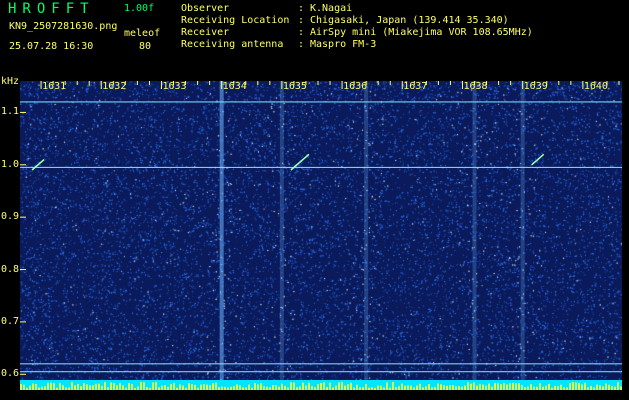  What do you see at coordinates (51, 46) in the screenshot?
I see `timestamp-label: 25.07.28 16:30` at bounding box center [51, 46].